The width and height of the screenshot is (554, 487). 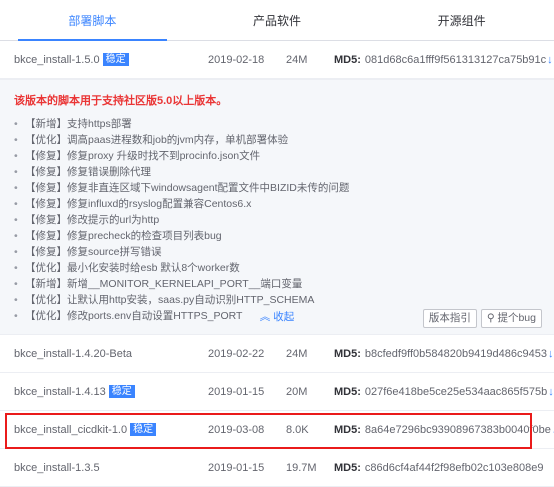 I want to click on list-item: • 【修复】修复source拼写错误, so click(x=88, y=252).